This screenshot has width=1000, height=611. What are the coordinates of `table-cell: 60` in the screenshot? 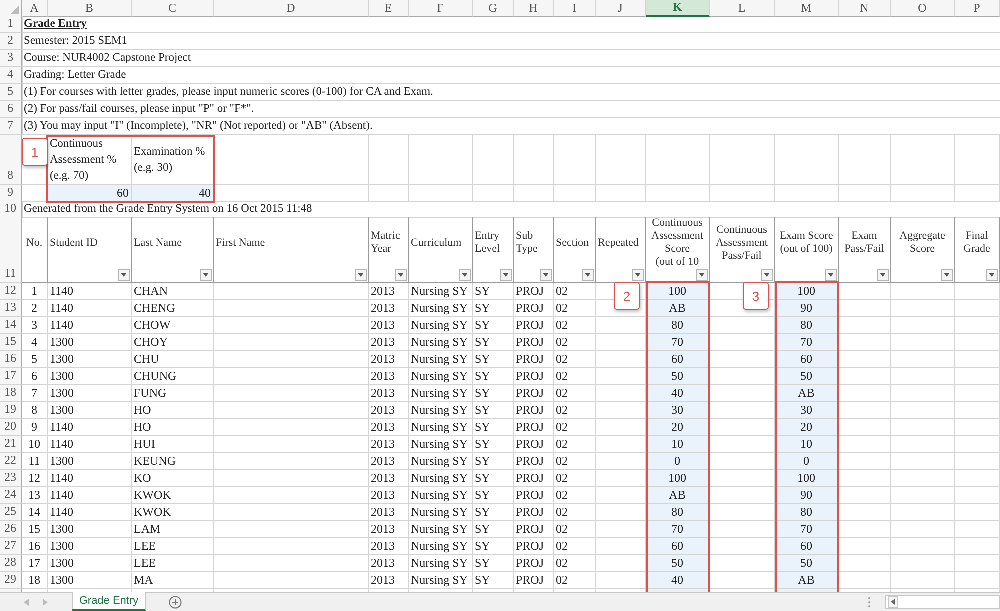 It's located at (807, 359).